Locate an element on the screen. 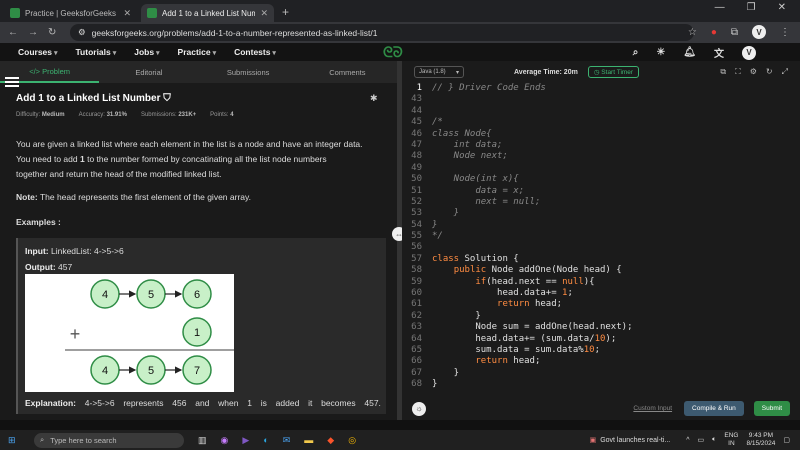 The width and height of the screenshot is (800, 450). code-line: 67 } is located at coordinates (601, 373).